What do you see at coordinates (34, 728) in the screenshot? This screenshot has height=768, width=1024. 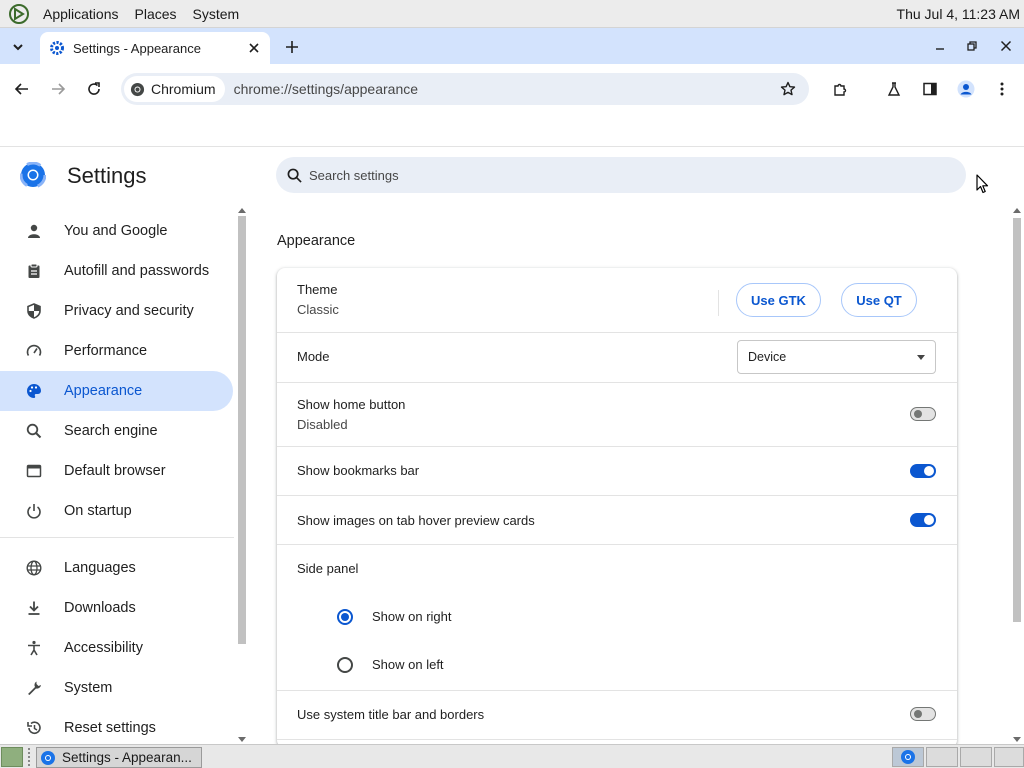 I see `reset-icon` at bounding box center [34, 728].